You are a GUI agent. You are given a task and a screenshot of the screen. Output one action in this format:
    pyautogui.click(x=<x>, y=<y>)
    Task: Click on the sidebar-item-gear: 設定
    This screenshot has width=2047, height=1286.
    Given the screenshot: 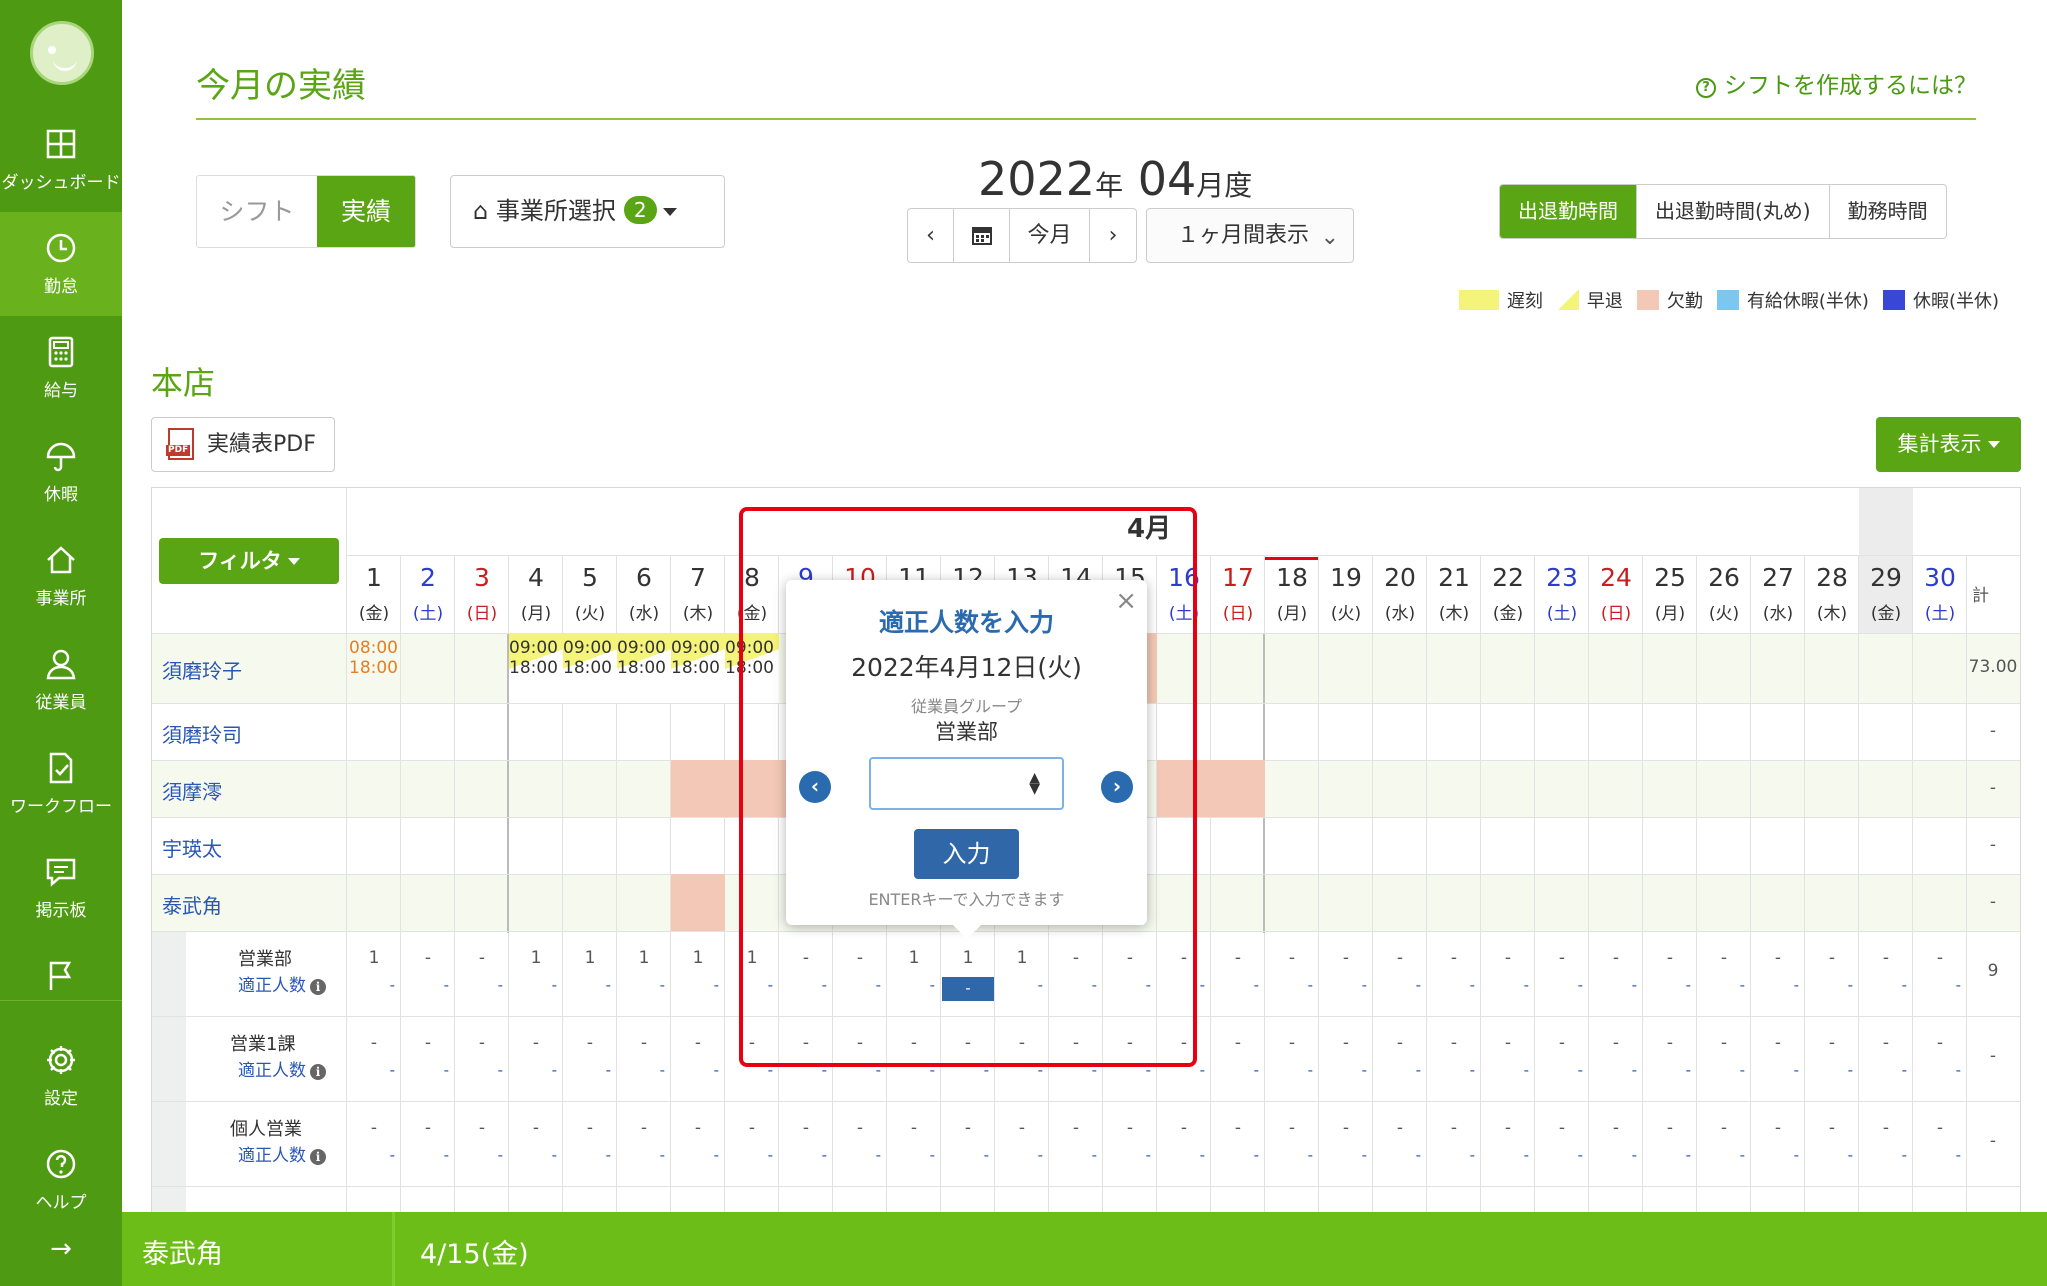 What is the action you would take?
    pyautogui.click(x=61, y=1076)
    